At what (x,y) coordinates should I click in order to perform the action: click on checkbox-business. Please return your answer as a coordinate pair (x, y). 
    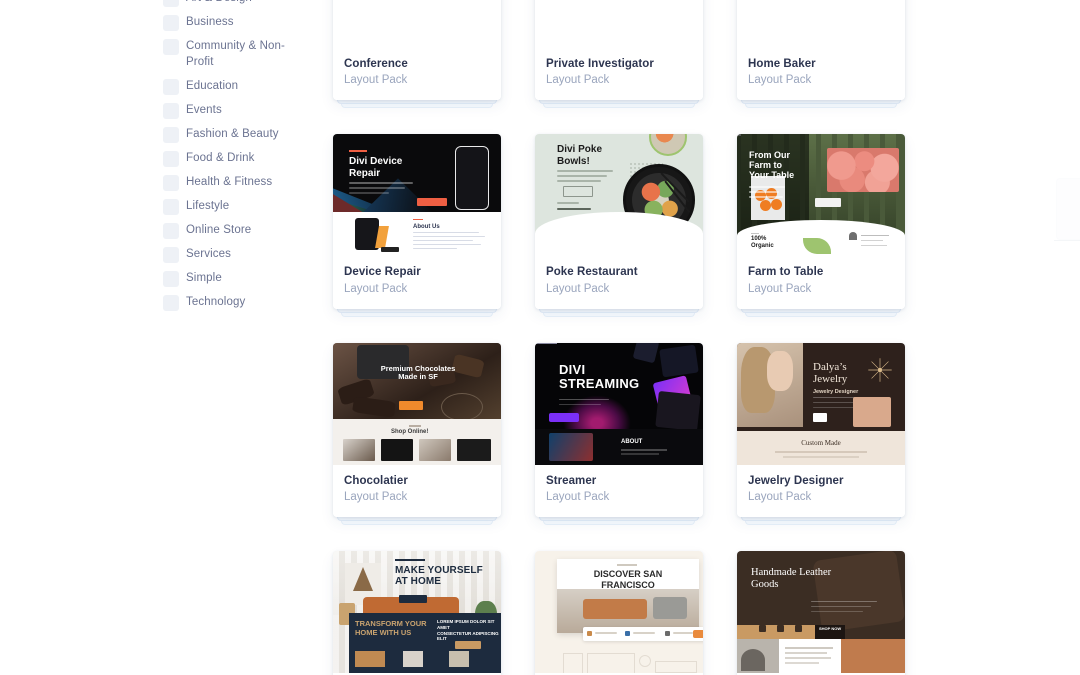
    Looking at the image, I should click on (171, 23).